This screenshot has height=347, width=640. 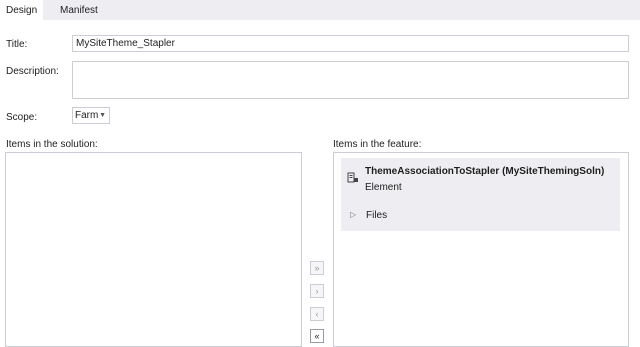 What do you see at coordinates (79, 10) in the screenshot?
I see `tab-manifest: Manifest` at bounding box center [79, 10].